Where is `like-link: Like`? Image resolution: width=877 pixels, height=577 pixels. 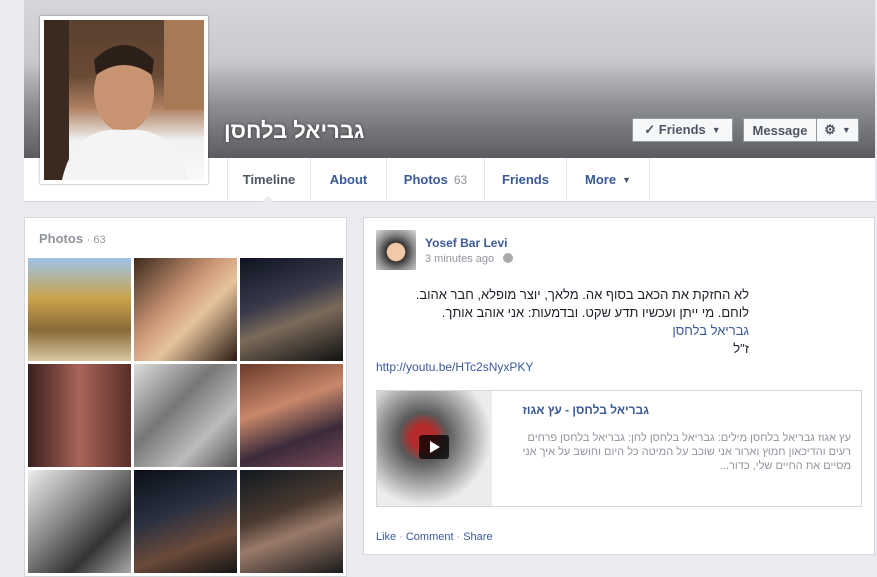
like-link: Like is located at coordinates (386, 537).